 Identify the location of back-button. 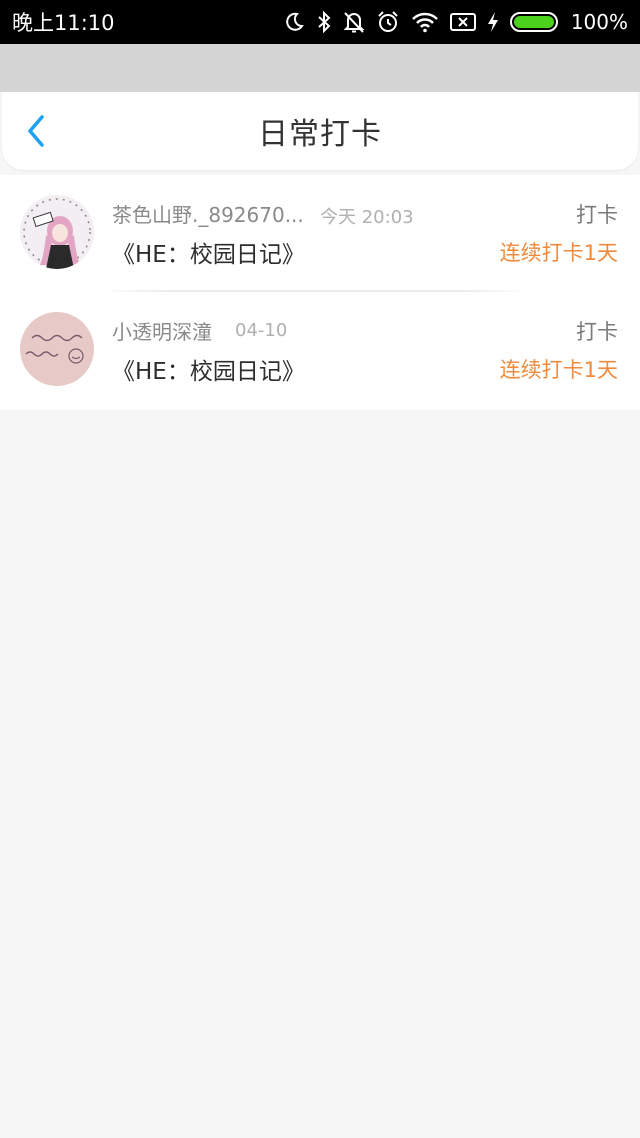
(36, 131).